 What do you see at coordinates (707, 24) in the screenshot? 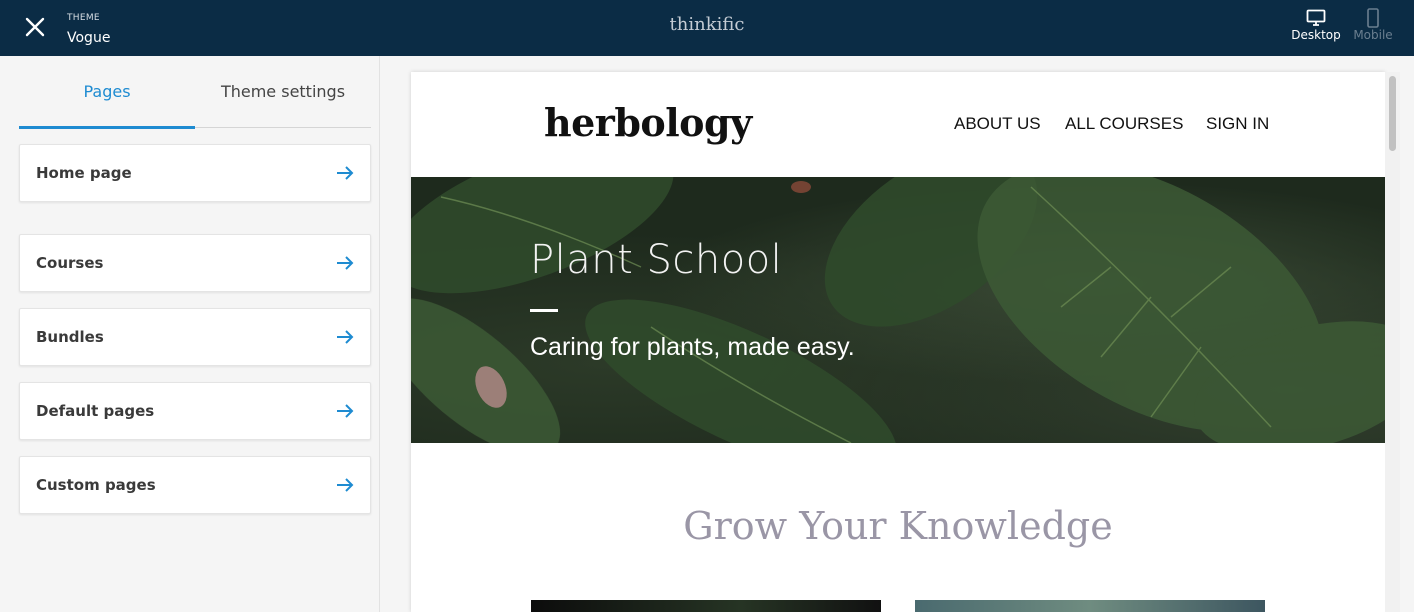
I see `brand-logo: thinkific` at bounding box center [707, 24].